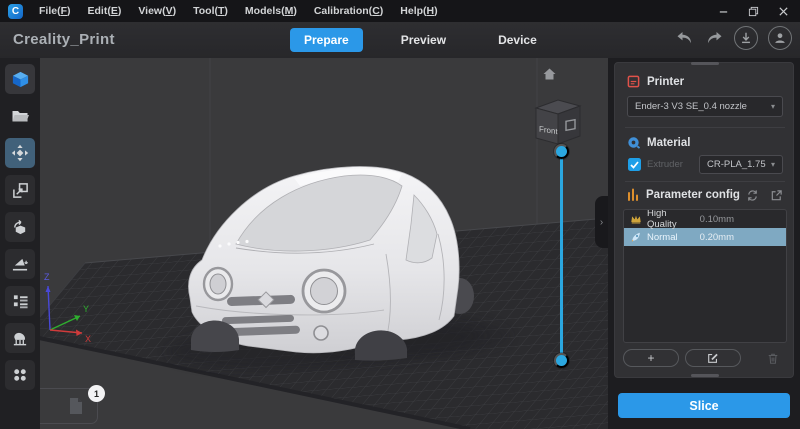  I want to click on menu-item-help: Help(H), so click(418, 11).